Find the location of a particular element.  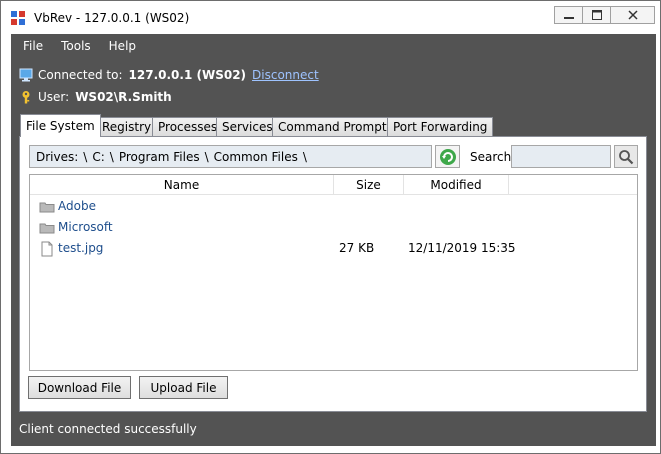

user-row: User: WS02\R.Smith is located at coordinates (95, 97).